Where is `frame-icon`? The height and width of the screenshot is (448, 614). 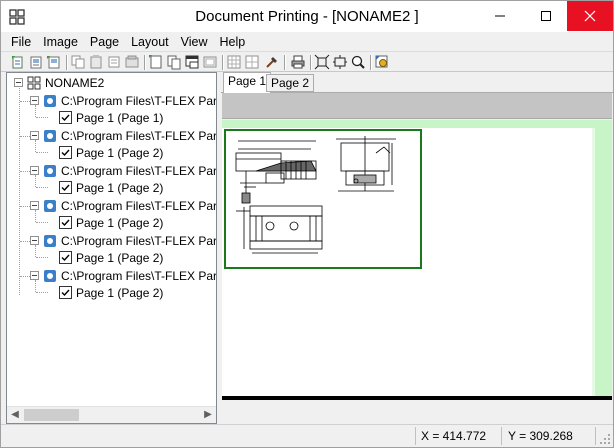 frame-icon is located at coordinates (210, 62).